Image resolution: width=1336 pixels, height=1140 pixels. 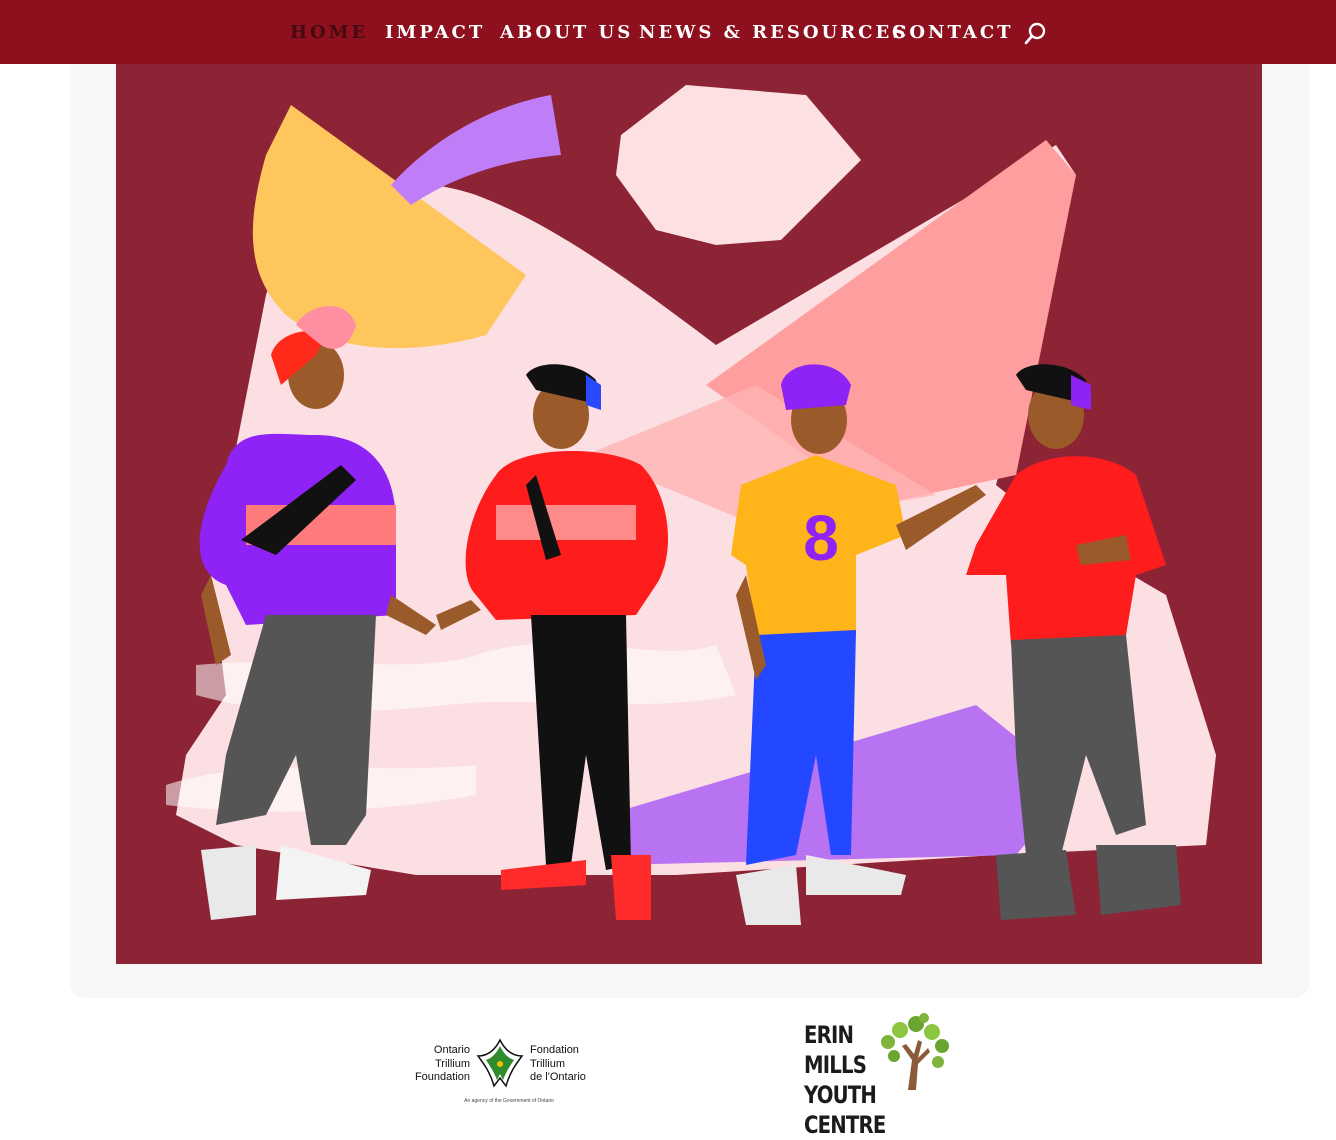 What do you see at coordinates (821, 538) in the screenshot?
I see `jersey-number: 8` at bounding box center [821, 538].